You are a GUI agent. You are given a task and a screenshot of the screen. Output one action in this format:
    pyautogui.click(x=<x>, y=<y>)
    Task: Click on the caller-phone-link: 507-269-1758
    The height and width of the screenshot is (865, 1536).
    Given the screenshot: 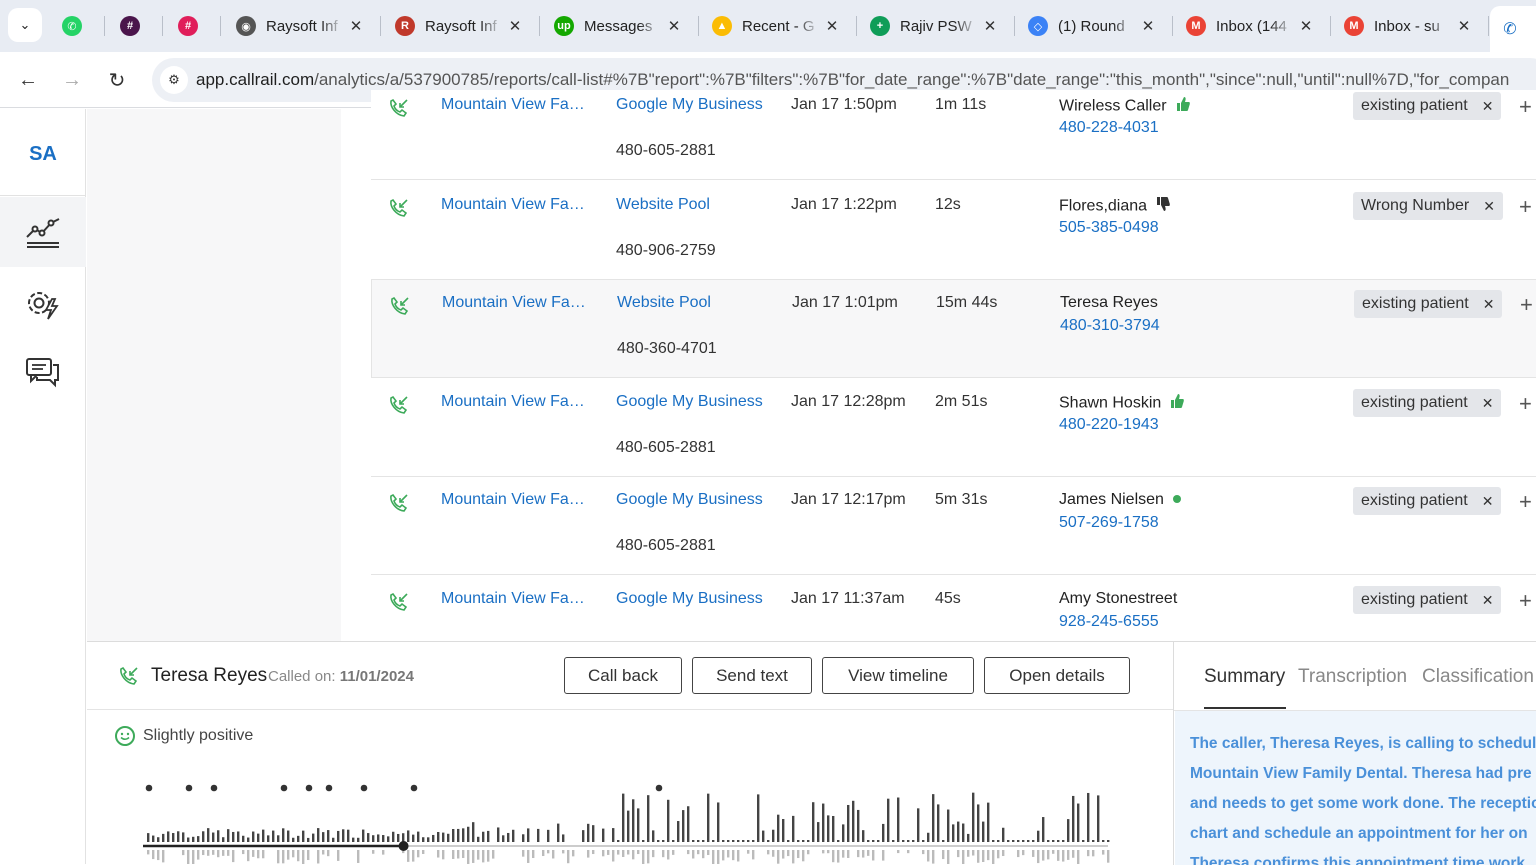 What is the action you would take?
    pyautogui.click(x=1109, y=523)
    